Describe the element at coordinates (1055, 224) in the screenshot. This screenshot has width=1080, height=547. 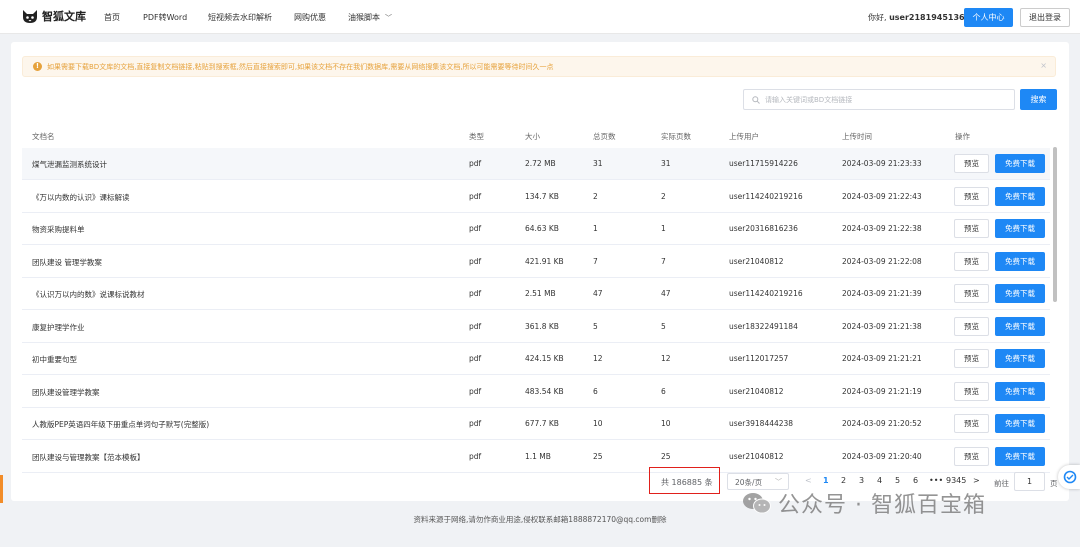
I see `table-scrollbar` at that location.